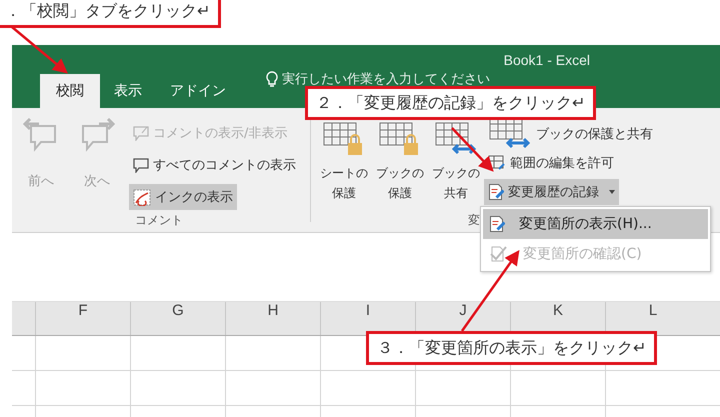  What do you see at coordinates (272, 318) in the screenshot?
I see `column-header: H` at bounding box center [272, 318].